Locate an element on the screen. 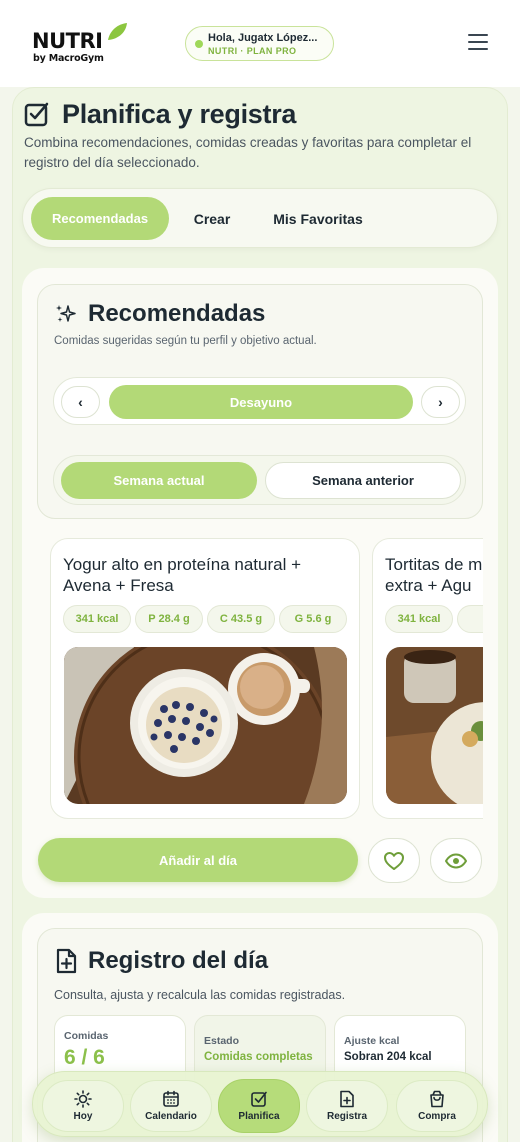 The height and width of the screenshot is (1142, 520). tab-mis-favoritas: Mis Favoritas is located at coordinates (318, 218).